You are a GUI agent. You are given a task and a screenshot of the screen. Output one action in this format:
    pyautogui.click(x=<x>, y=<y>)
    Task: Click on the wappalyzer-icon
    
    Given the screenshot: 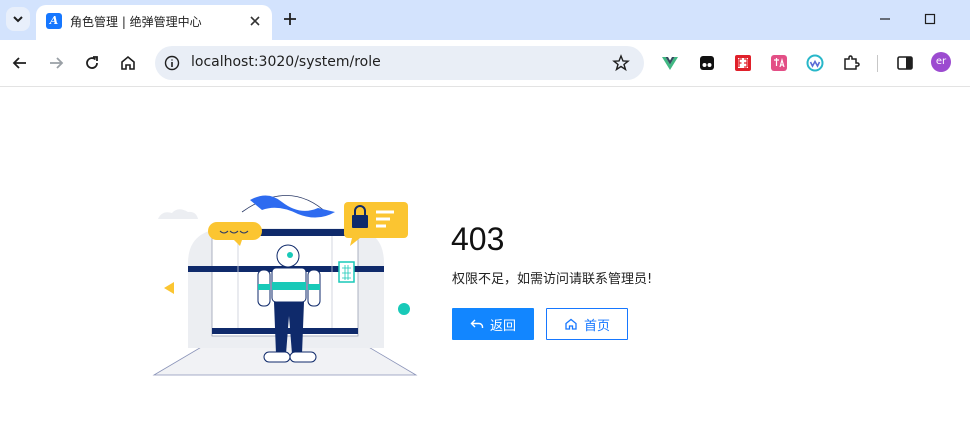 What is the action you would take?
    pyautogui.click(x=815, y=63)
    